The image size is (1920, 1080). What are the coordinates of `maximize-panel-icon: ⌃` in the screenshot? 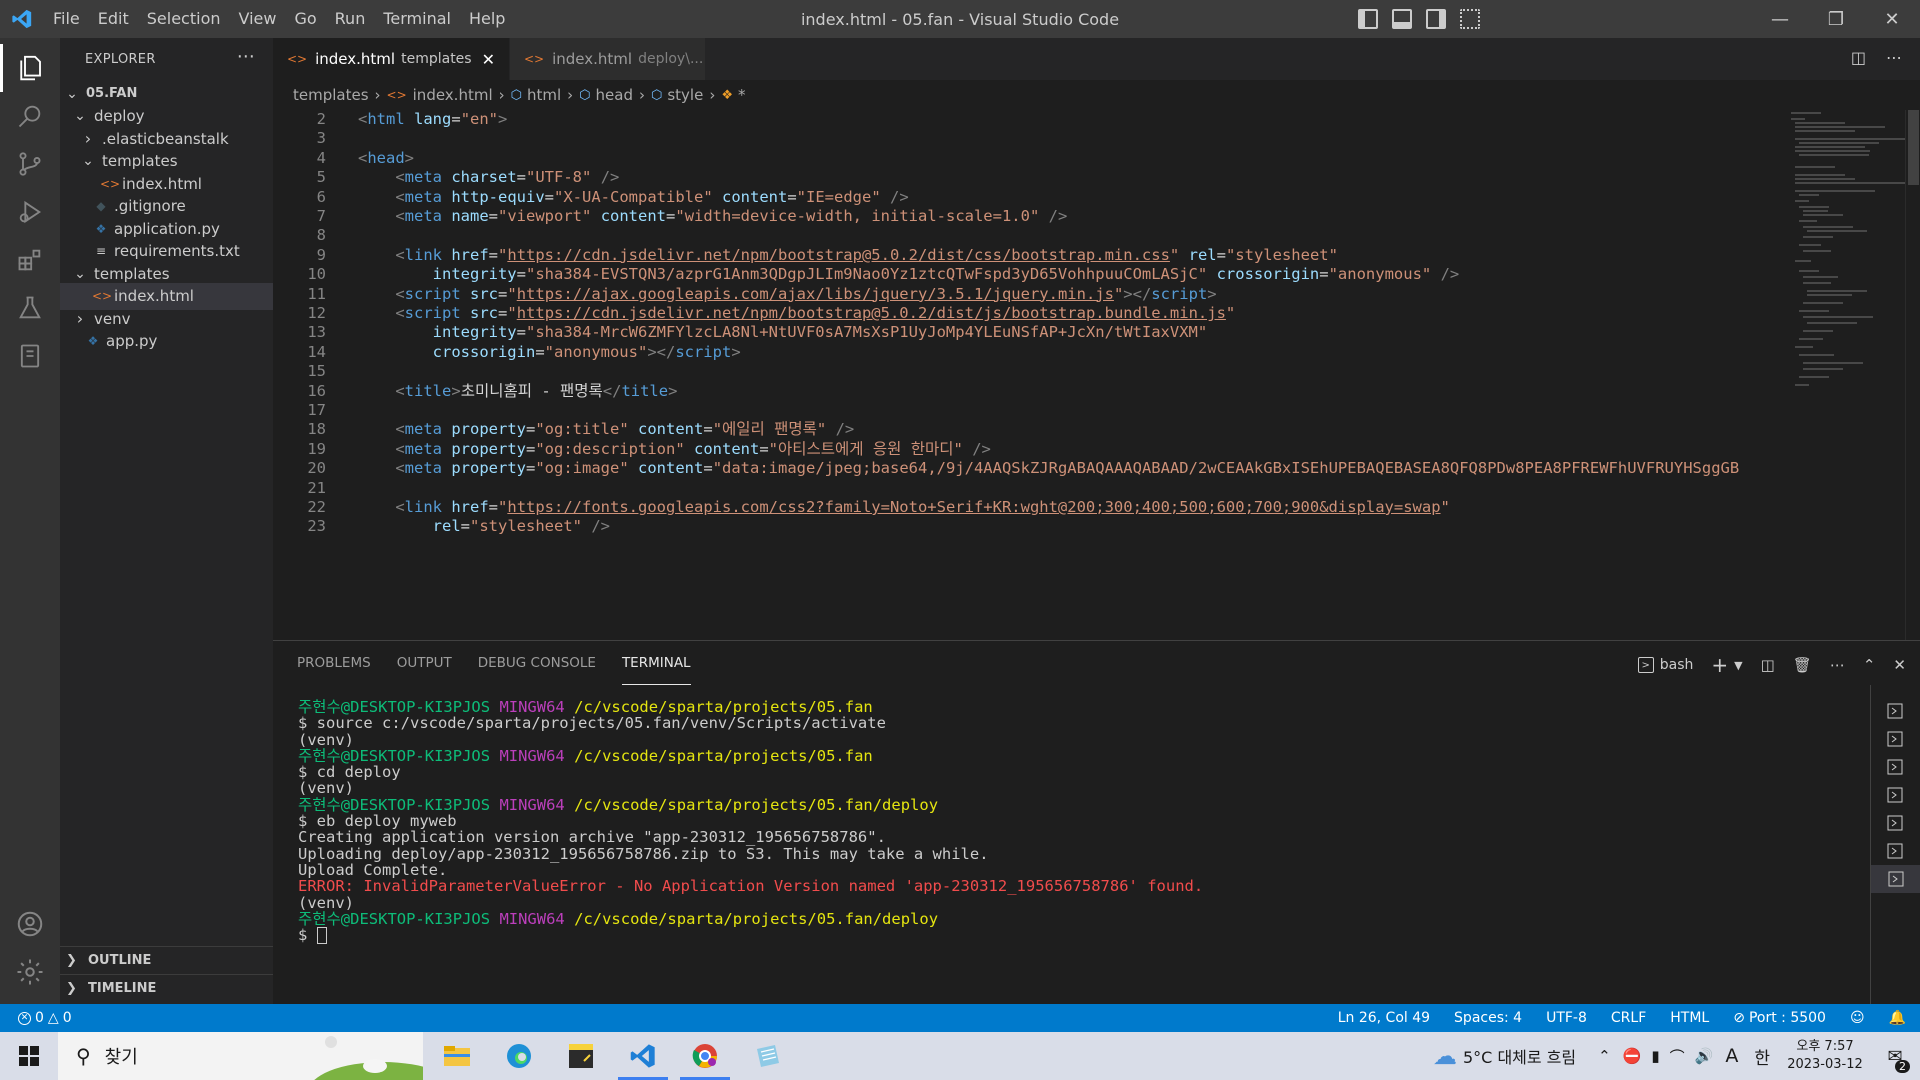 It's located at (1869, 665).